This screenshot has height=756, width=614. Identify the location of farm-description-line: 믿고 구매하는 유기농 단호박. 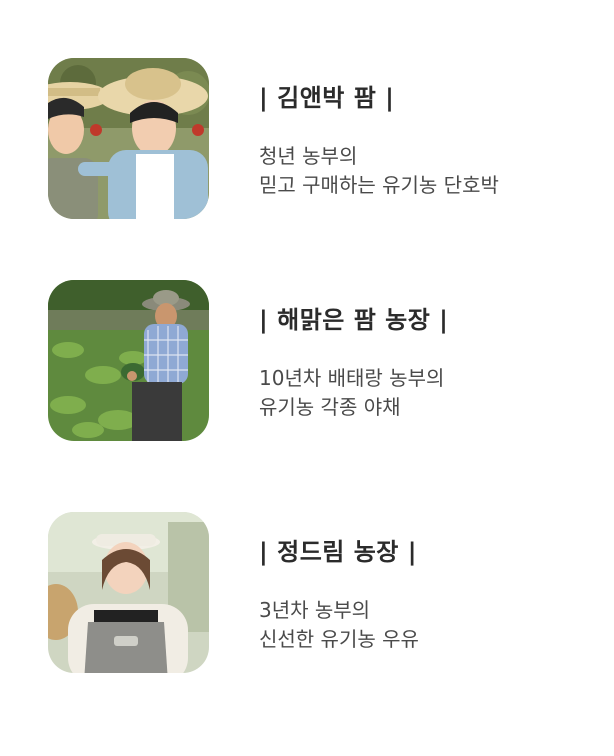
(379, 185).